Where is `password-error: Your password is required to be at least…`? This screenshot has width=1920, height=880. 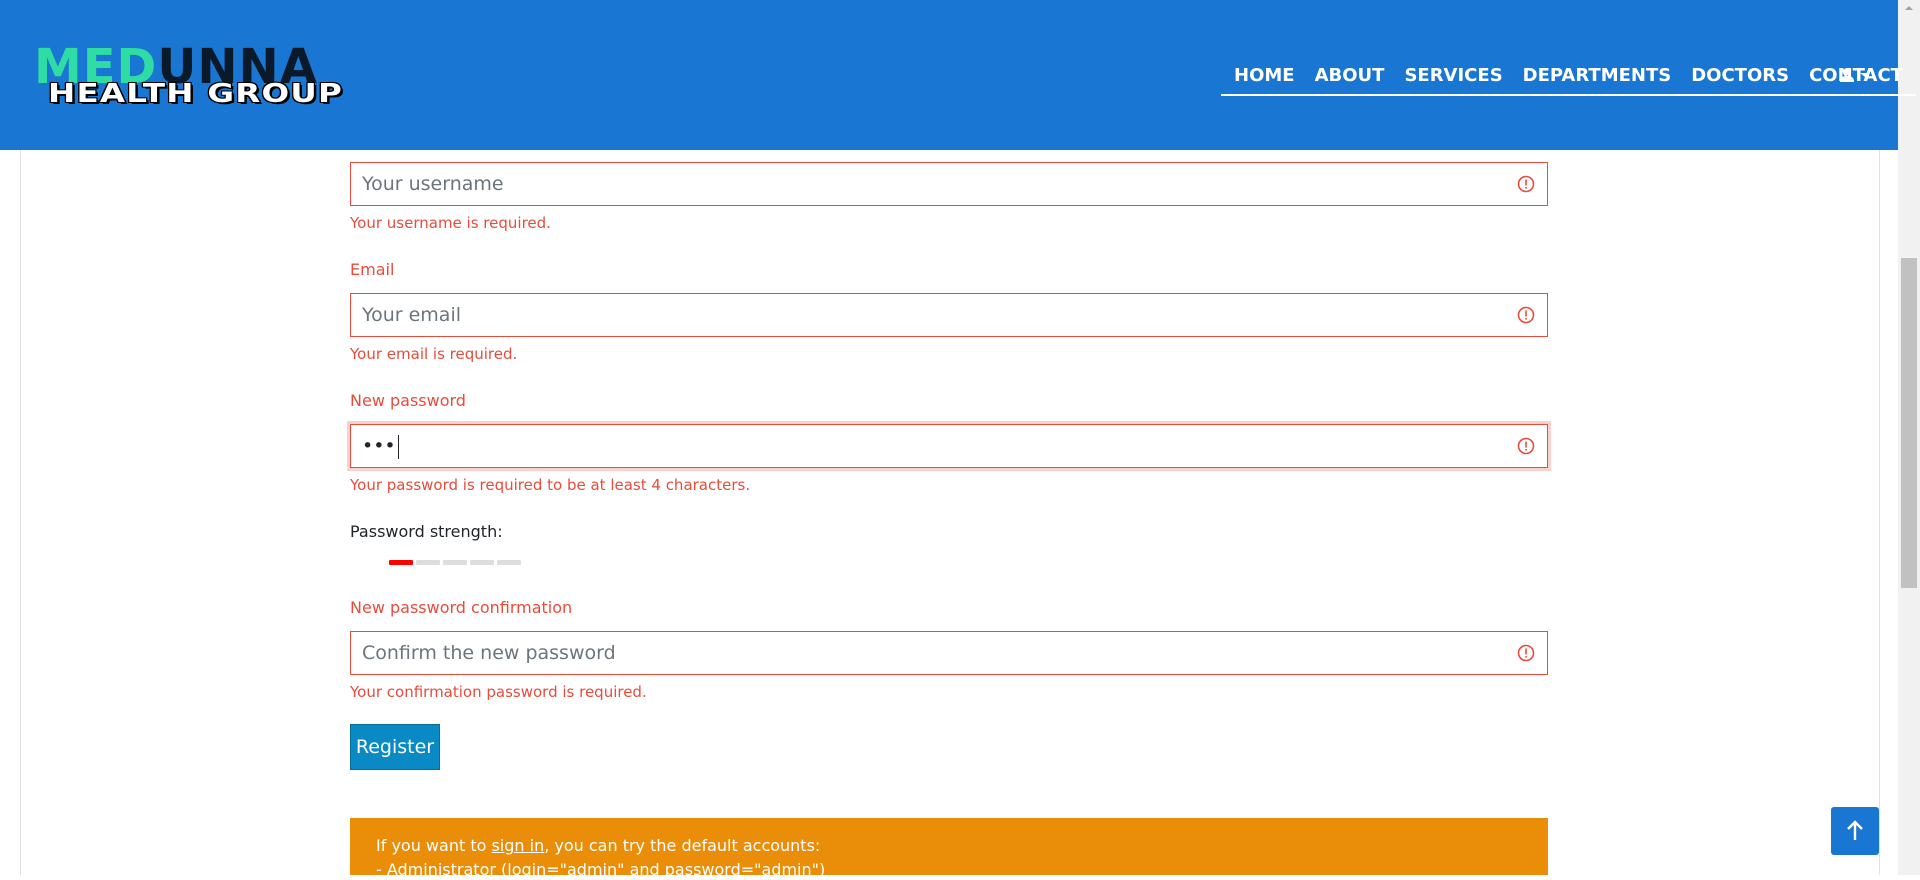 password-error: Your password is required to be at least… is located at coordinates (550, 485).